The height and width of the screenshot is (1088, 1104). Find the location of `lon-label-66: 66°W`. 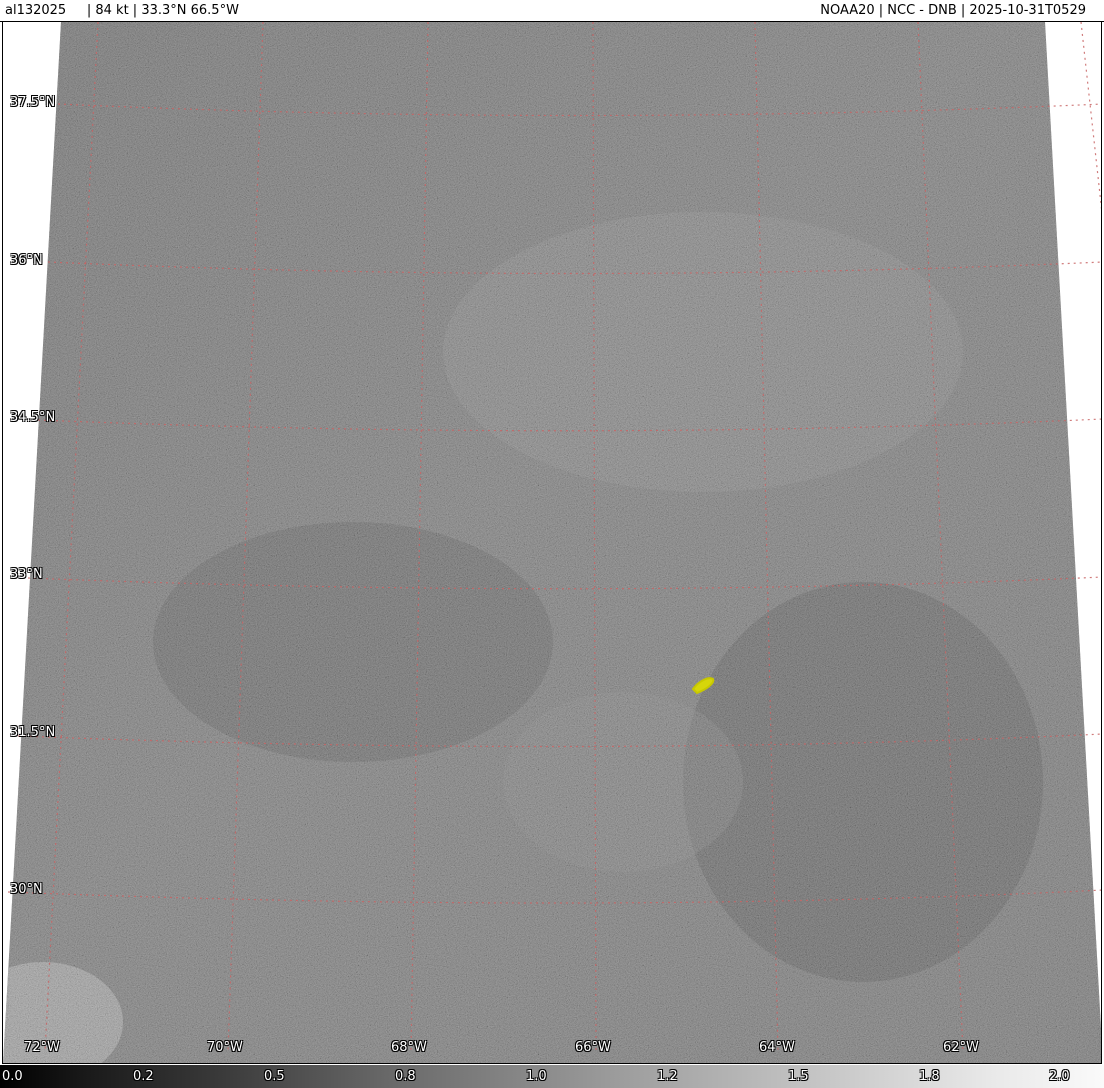

lon-label-66: 66°W is located at coordinates (593, 1047).